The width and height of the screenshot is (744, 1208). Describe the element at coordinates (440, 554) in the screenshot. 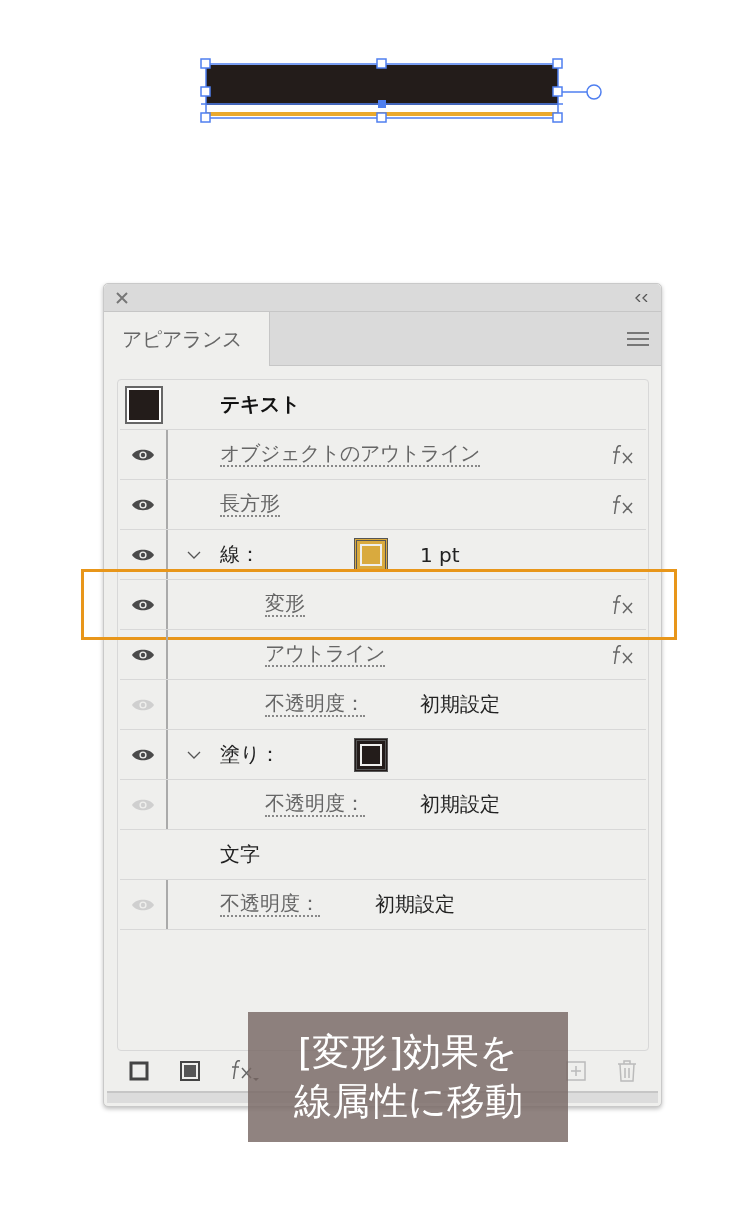

I see `stroke-weight: 1 pt` at that location.